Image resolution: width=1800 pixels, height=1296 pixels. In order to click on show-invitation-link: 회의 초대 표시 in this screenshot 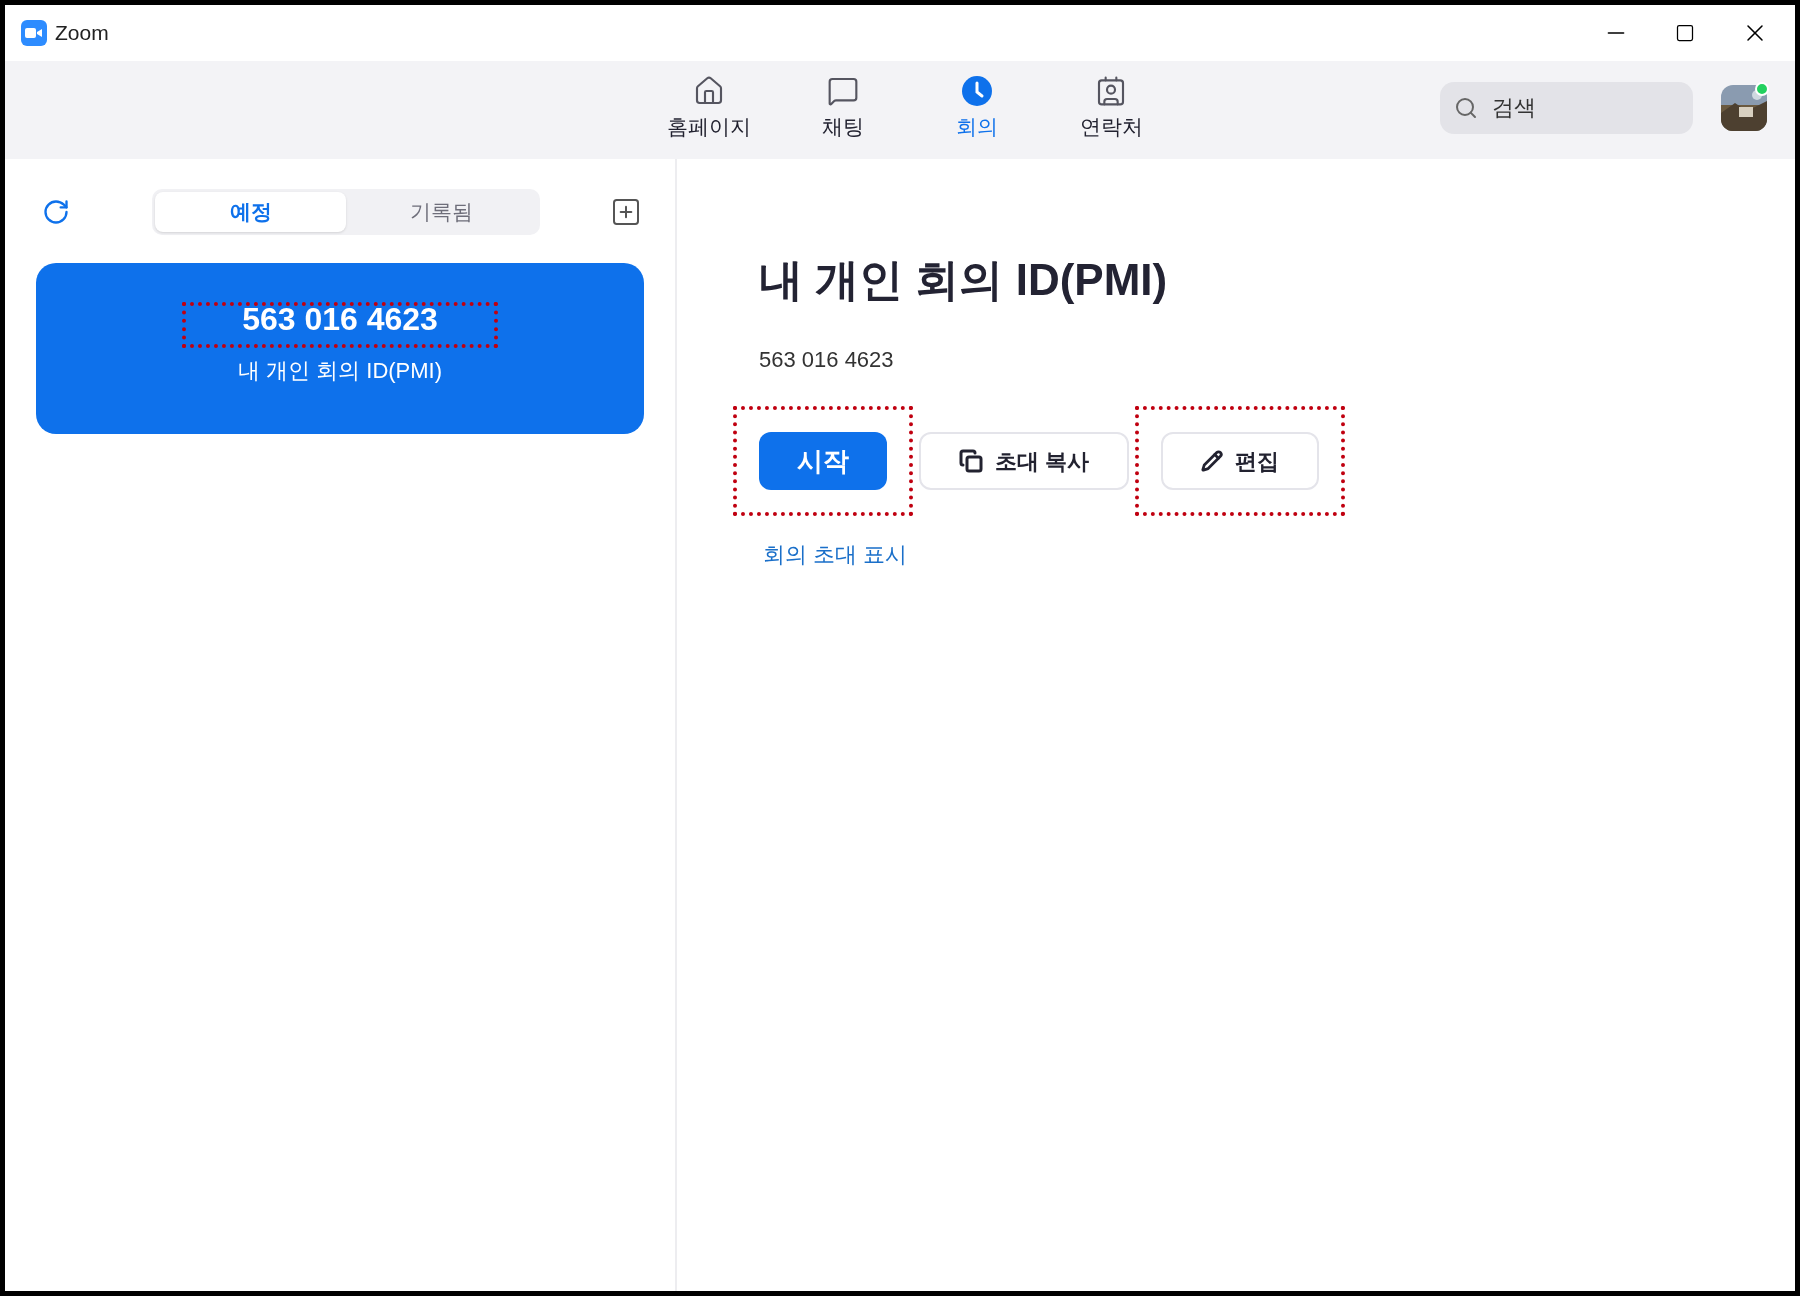, I will do `click(835, 554)`.